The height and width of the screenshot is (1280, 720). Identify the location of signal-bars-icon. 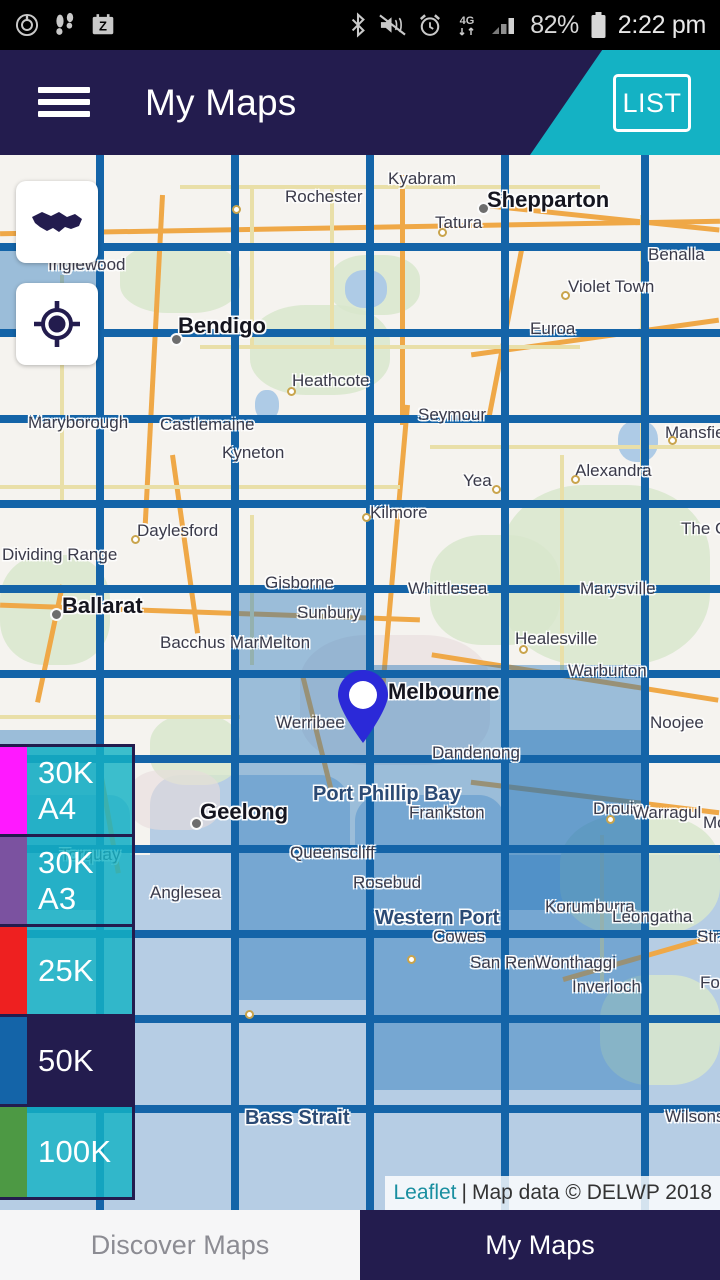
(505, 25).